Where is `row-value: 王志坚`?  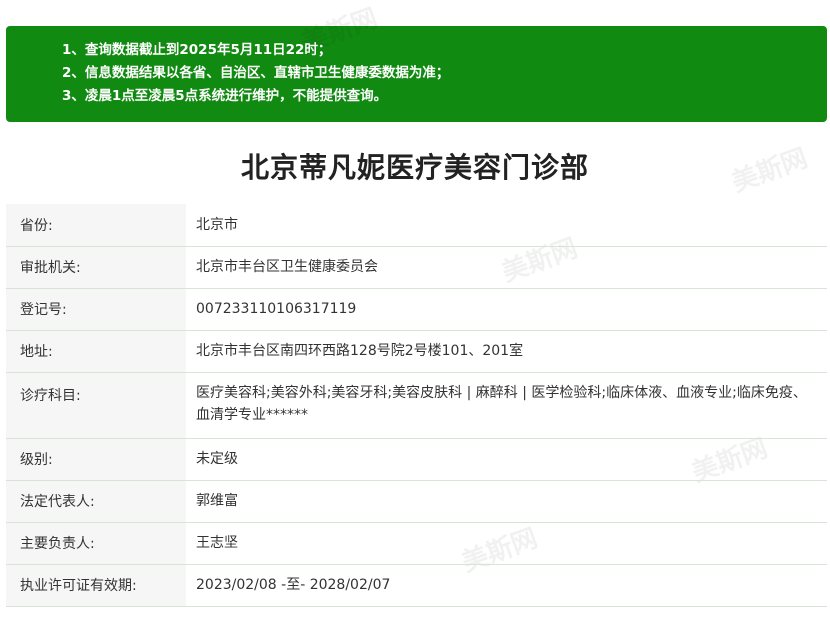
row-value: 王志坚 is located at coordinates (506, 543).